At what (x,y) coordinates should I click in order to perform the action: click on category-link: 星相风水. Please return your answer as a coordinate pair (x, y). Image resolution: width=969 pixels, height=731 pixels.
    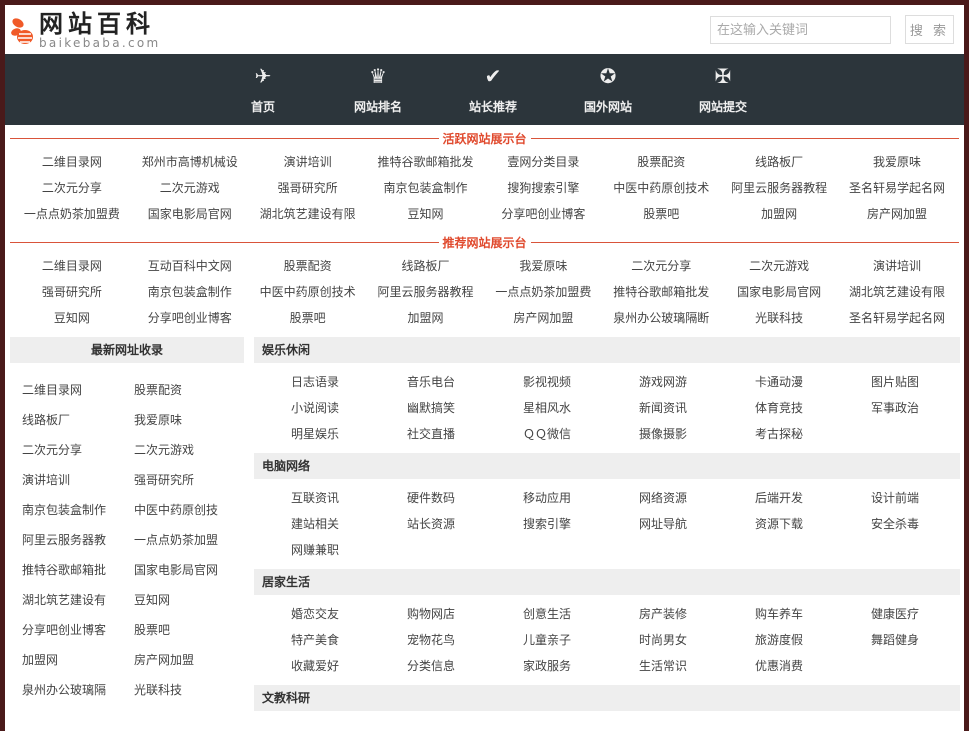
    Looking at the image, I should click on (581, 408).